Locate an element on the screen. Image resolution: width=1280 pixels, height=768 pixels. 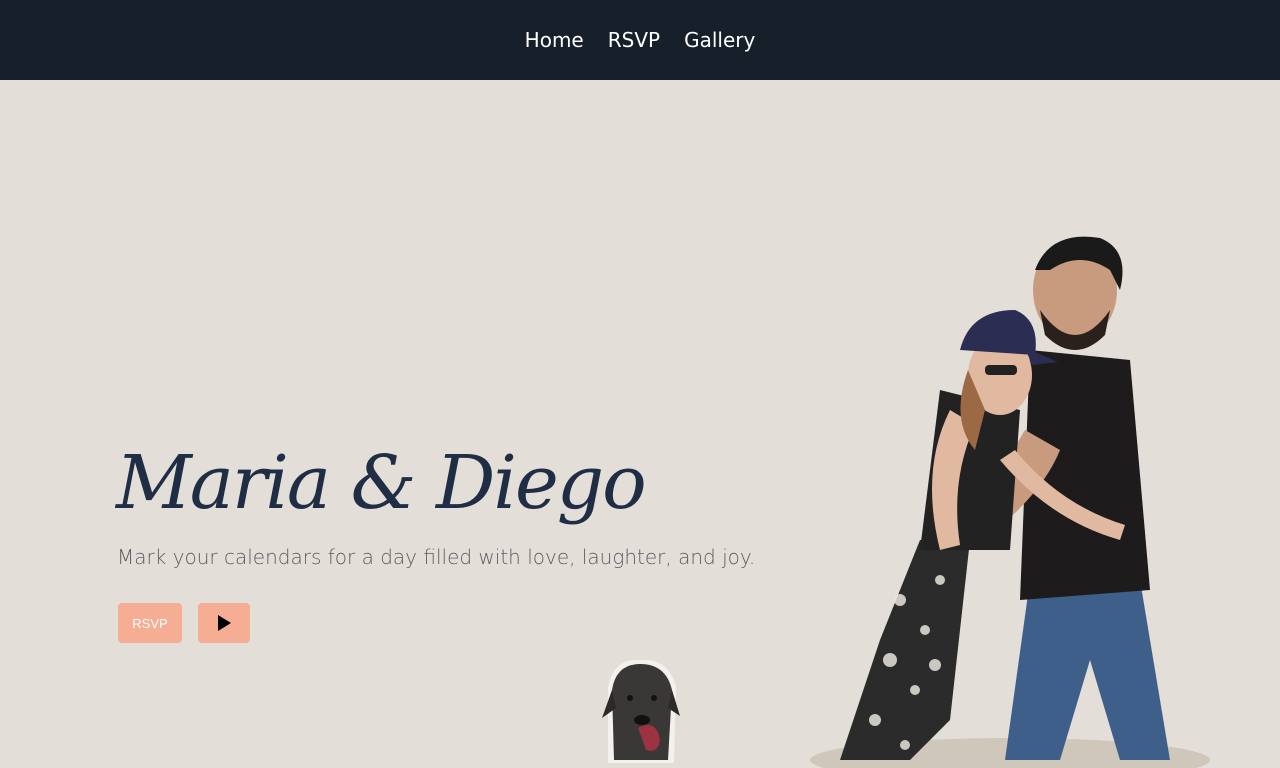
nav-list: Home RSVP Gallery is located at coordinates (640, 40).